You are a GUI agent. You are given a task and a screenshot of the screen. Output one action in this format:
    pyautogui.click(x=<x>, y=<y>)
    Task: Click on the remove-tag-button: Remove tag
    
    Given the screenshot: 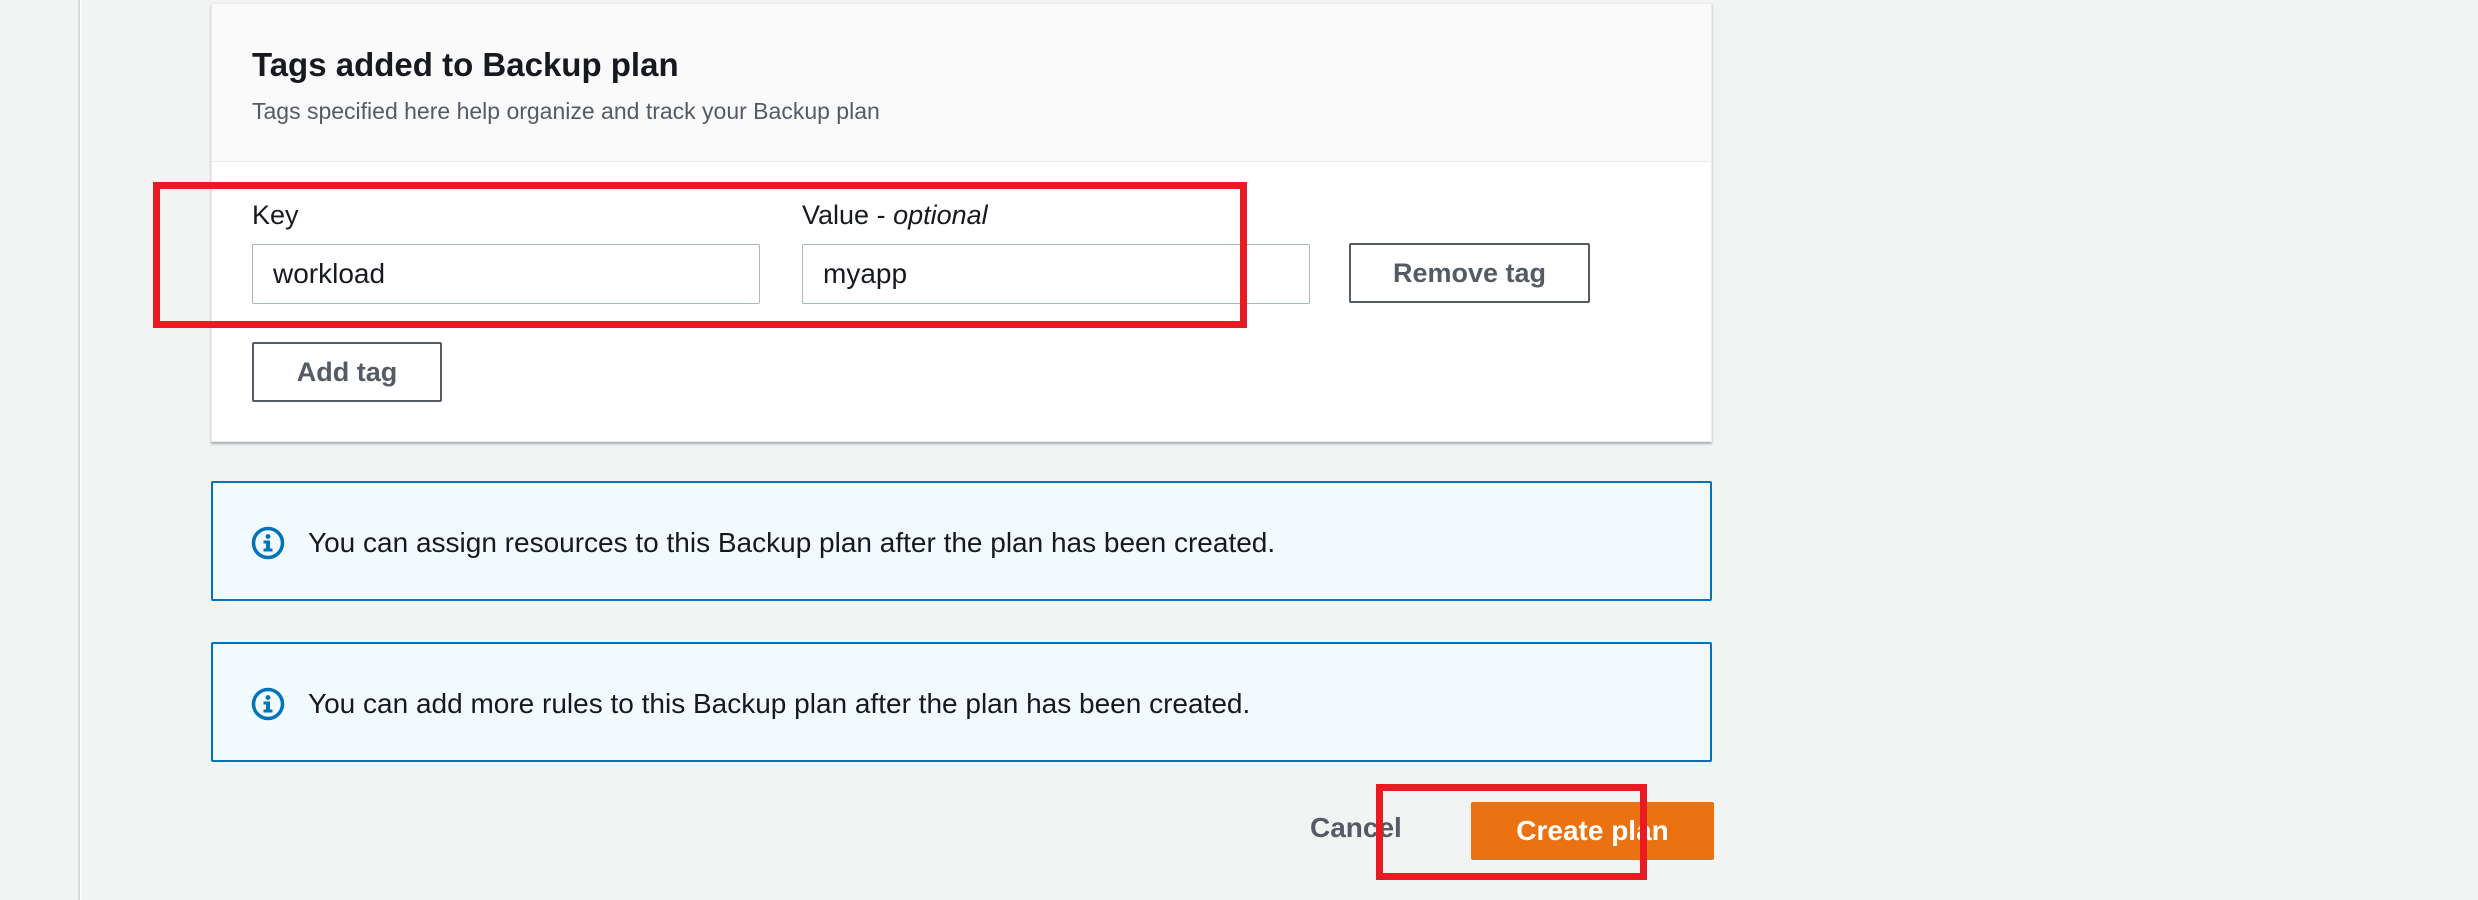 What is the action you would take?
    pyautogui.click(x=1469, y=273)
    